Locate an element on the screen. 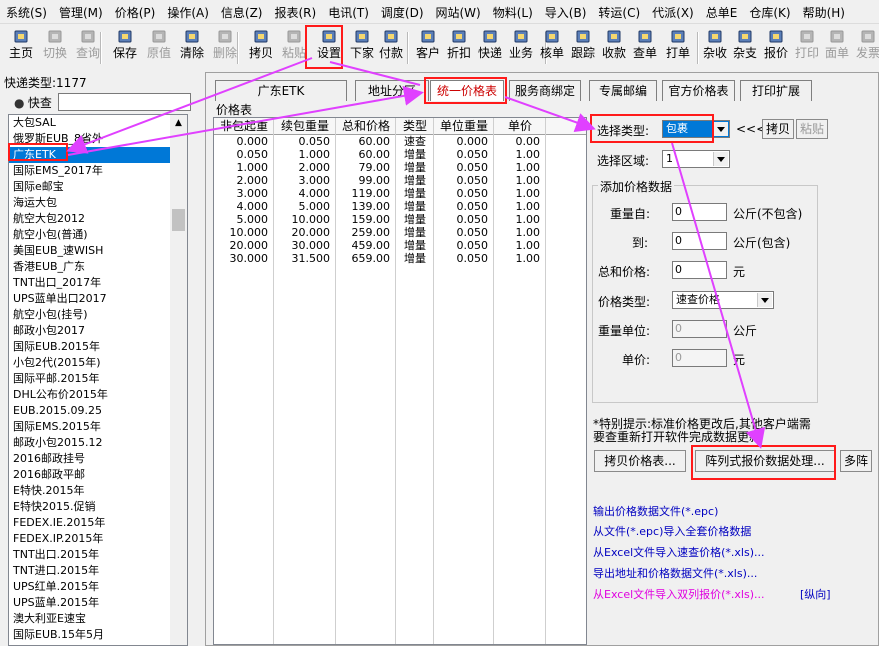  menu-item: 报表(R) is located at coordinates (295, 12).